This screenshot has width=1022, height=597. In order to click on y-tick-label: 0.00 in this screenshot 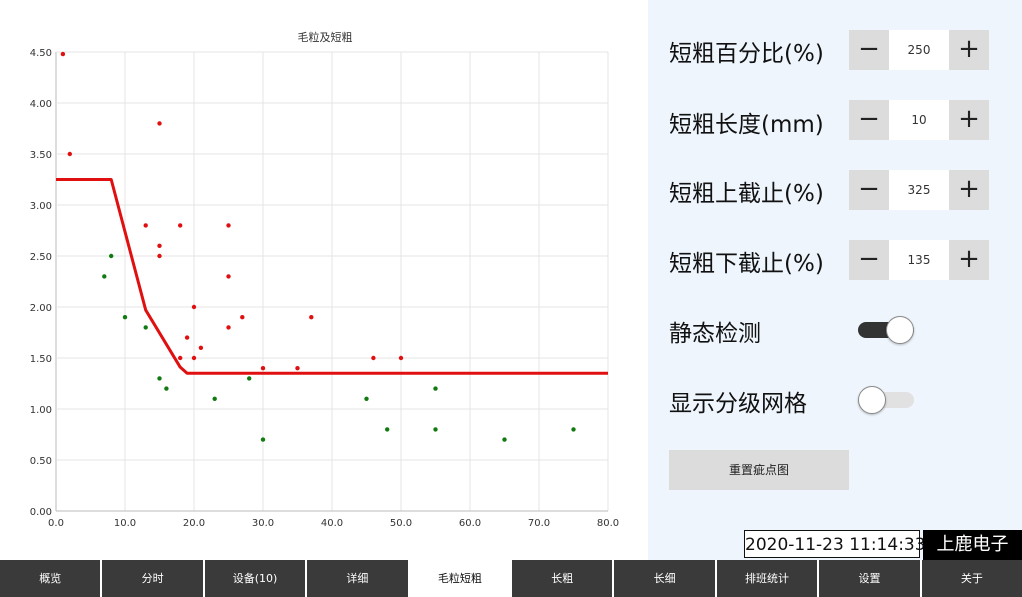, I will do `click(41, 512)`.